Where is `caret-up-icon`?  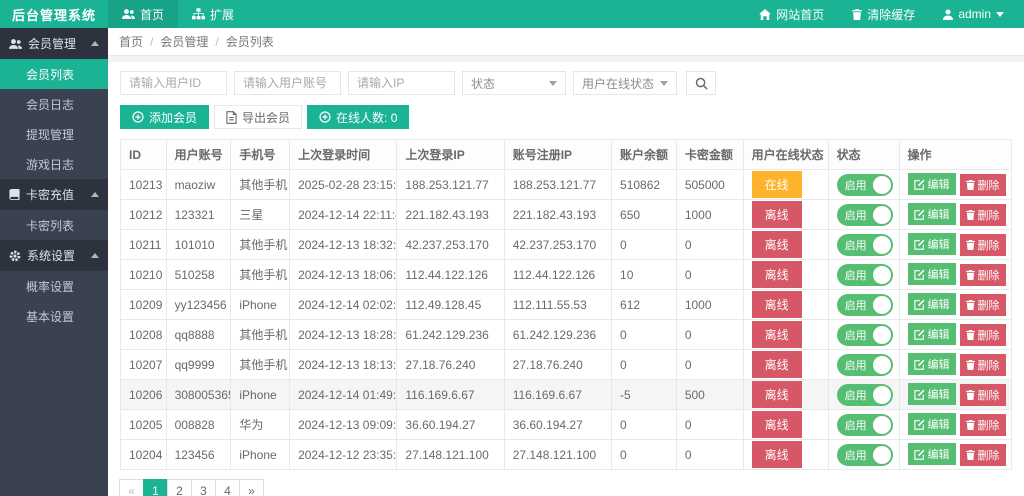 caret-up-icon is located at coordinates (95, 194).